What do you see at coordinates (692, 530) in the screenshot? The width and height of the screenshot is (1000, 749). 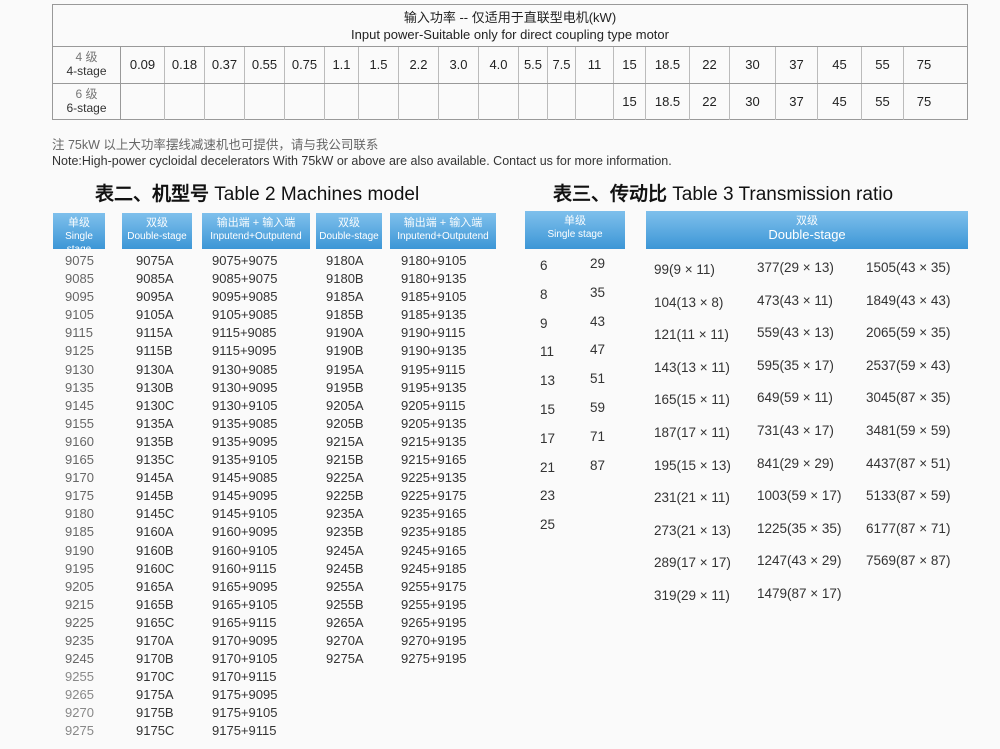 I see `double-ratio: 273(21 × 13)` at bounding box center [692, 530].